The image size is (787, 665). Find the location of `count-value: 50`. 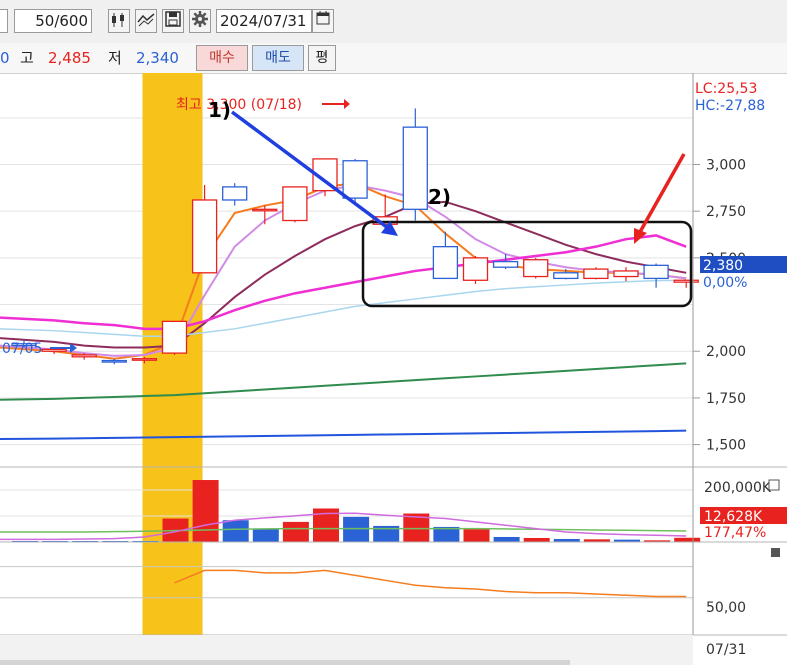

count-value: 50 is located at coordinates (45, 21).